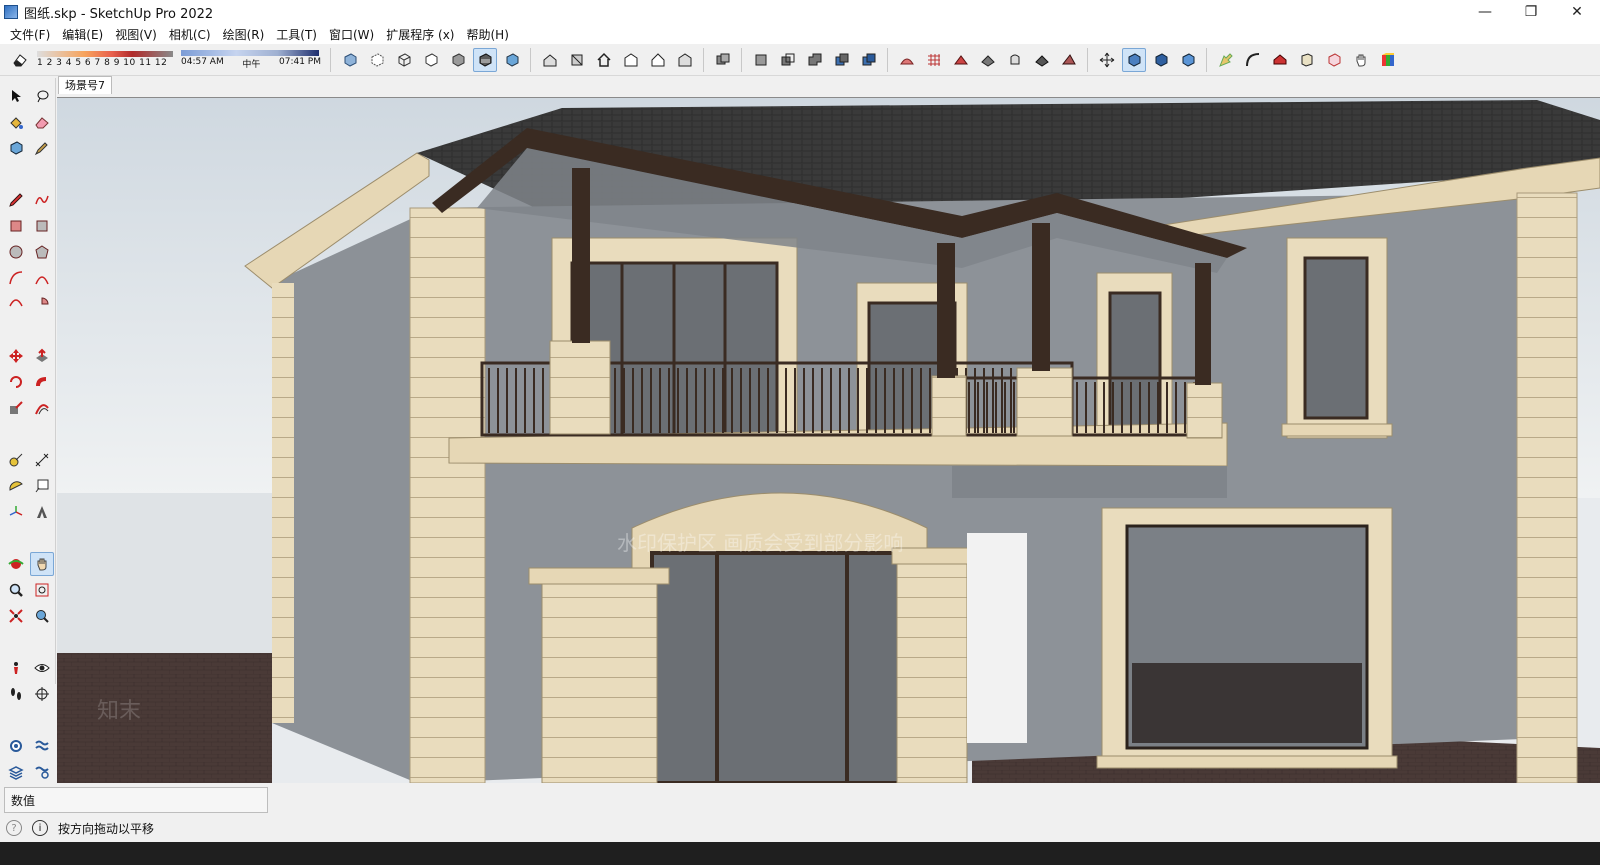  What do you see at coordinates (16, 148) in the screenshot?
I see `make-component-tool` at bounding box center [16, 148].